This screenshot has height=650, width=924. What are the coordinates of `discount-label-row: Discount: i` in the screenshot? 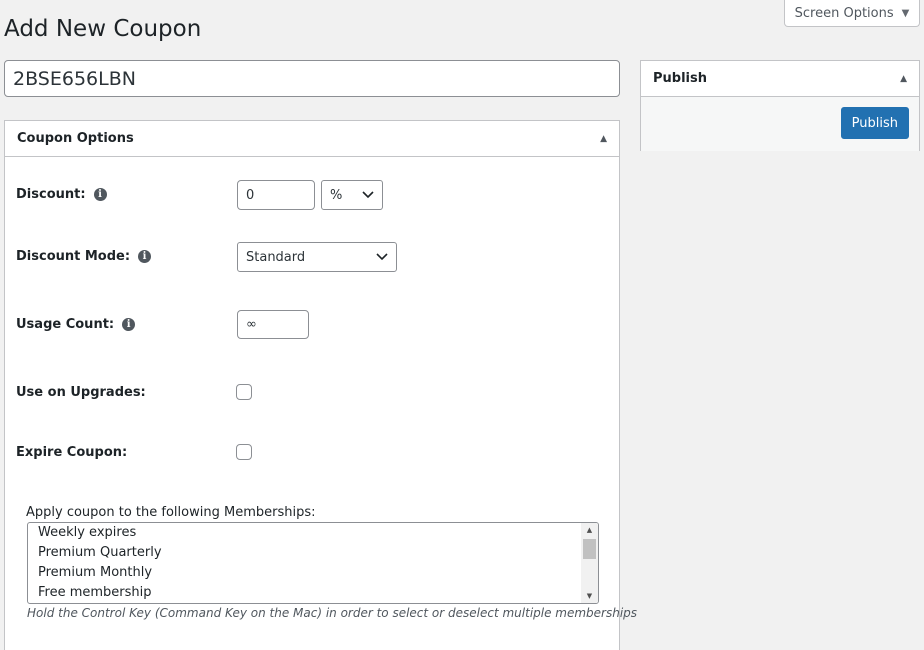 It's located at (61, 194).